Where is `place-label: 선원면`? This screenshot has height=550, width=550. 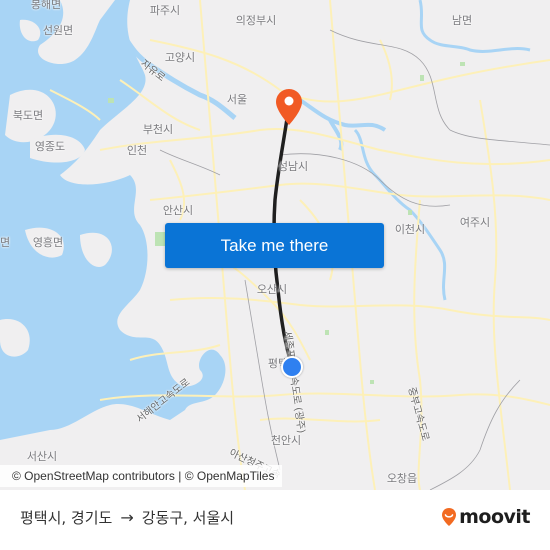
place-label: 선원면 is located at coordinates (58, 30).